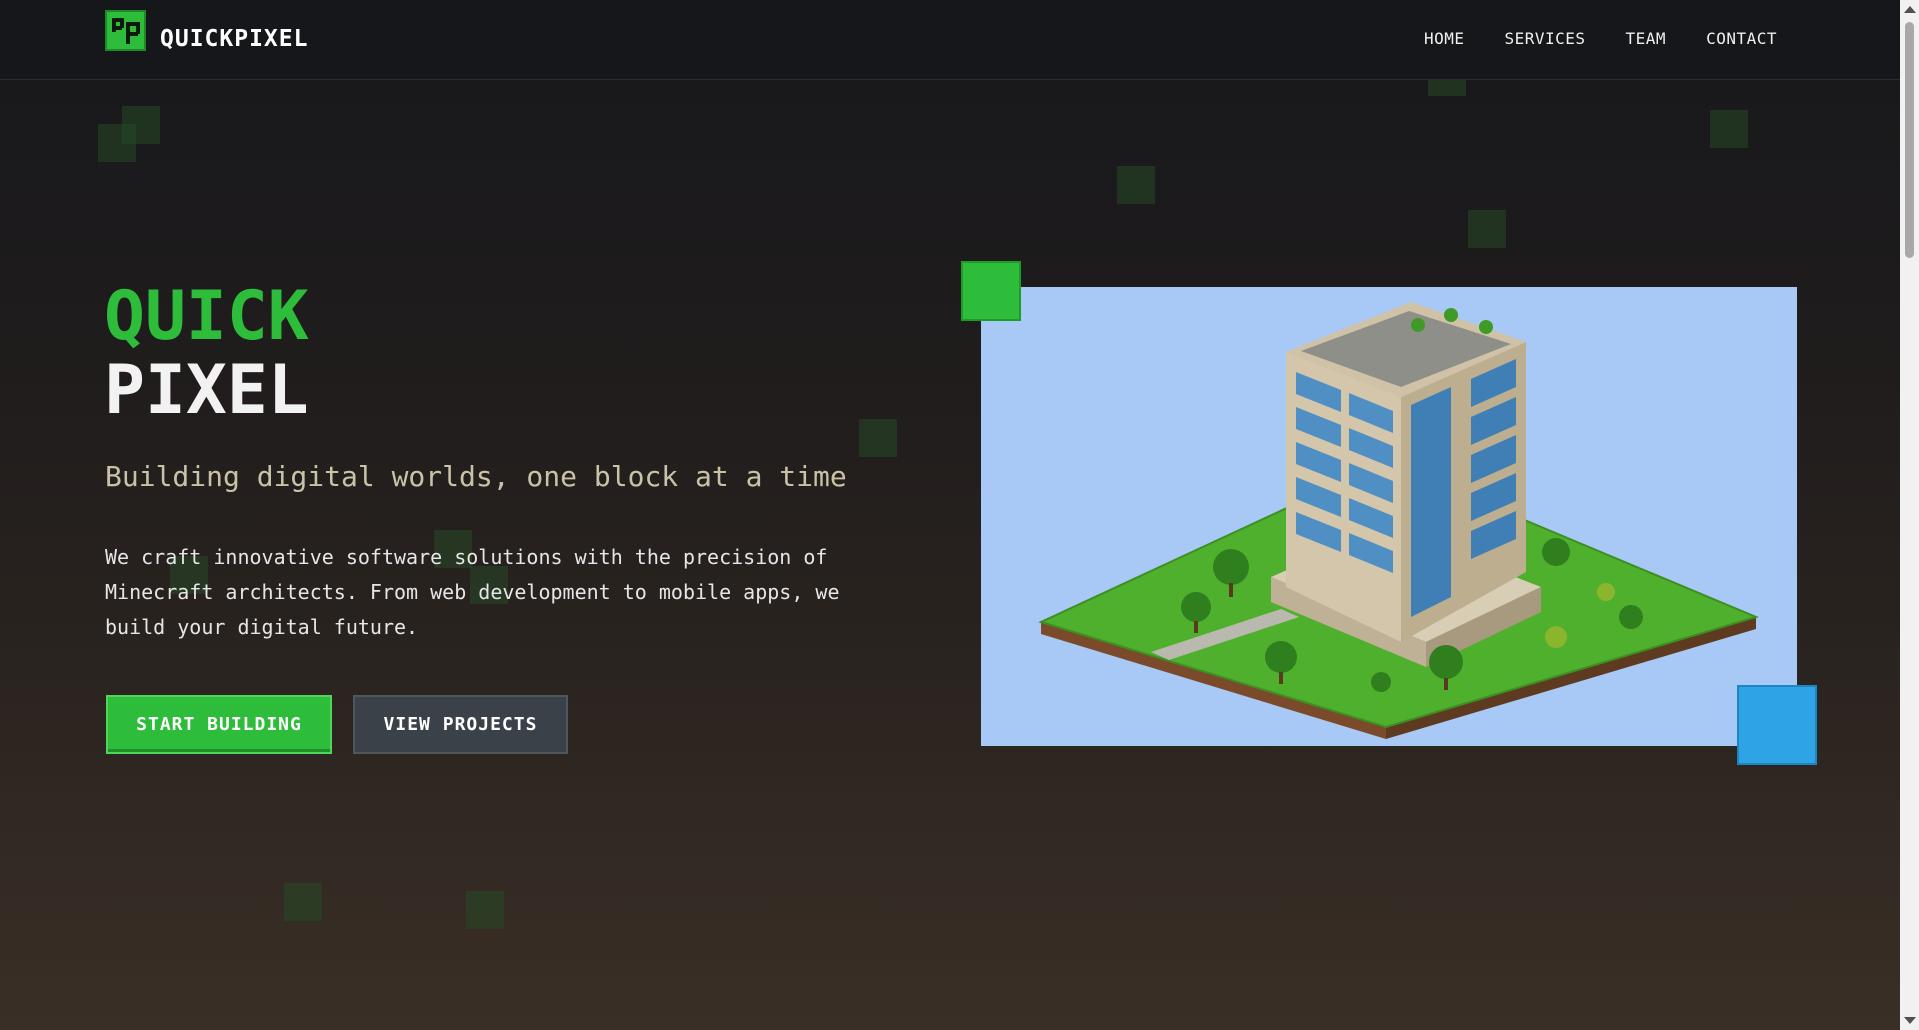 The width and height of the screenshot is (1919, 1030). I want to click on top-navbar: QUICKPIXEL HOME SERVICES TEAM CONTACT, so click(950, 40).